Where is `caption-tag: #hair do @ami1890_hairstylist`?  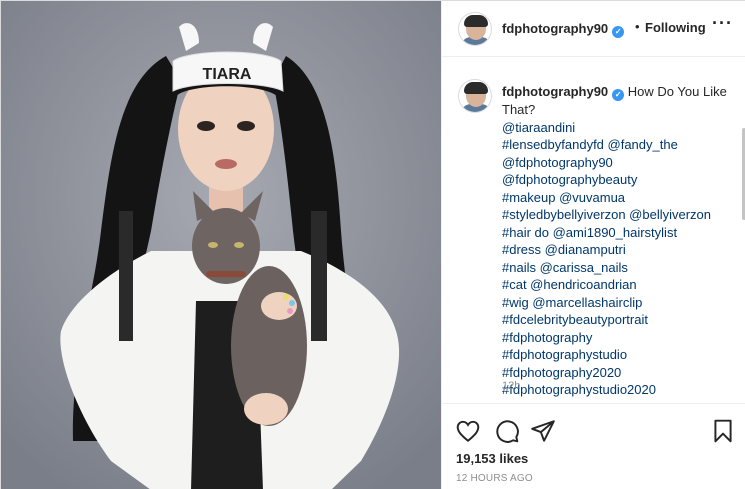 caption-tag: #hair do @ami1890_hairstylist is located at coordinates (617, 233).